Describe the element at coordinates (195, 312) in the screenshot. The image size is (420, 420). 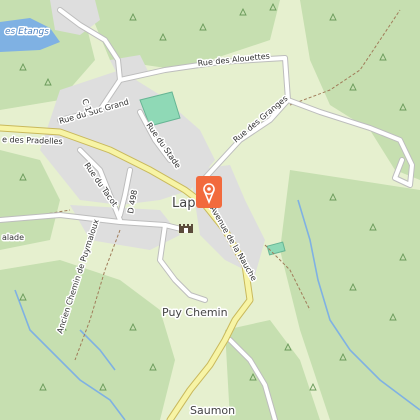
I see `place-label-puy-chemin: Puy Chemin` at that location.